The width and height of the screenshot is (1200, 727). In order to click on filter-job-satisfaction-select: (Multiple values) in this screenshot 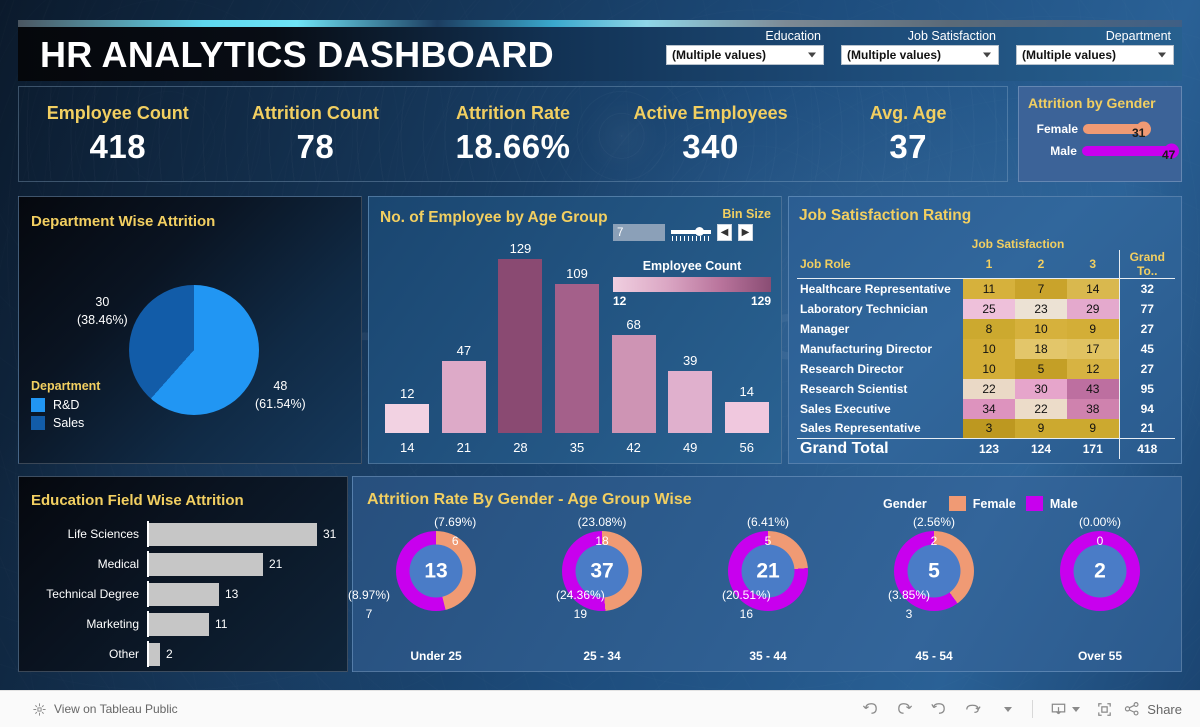, I will do `click(920, 55)`.